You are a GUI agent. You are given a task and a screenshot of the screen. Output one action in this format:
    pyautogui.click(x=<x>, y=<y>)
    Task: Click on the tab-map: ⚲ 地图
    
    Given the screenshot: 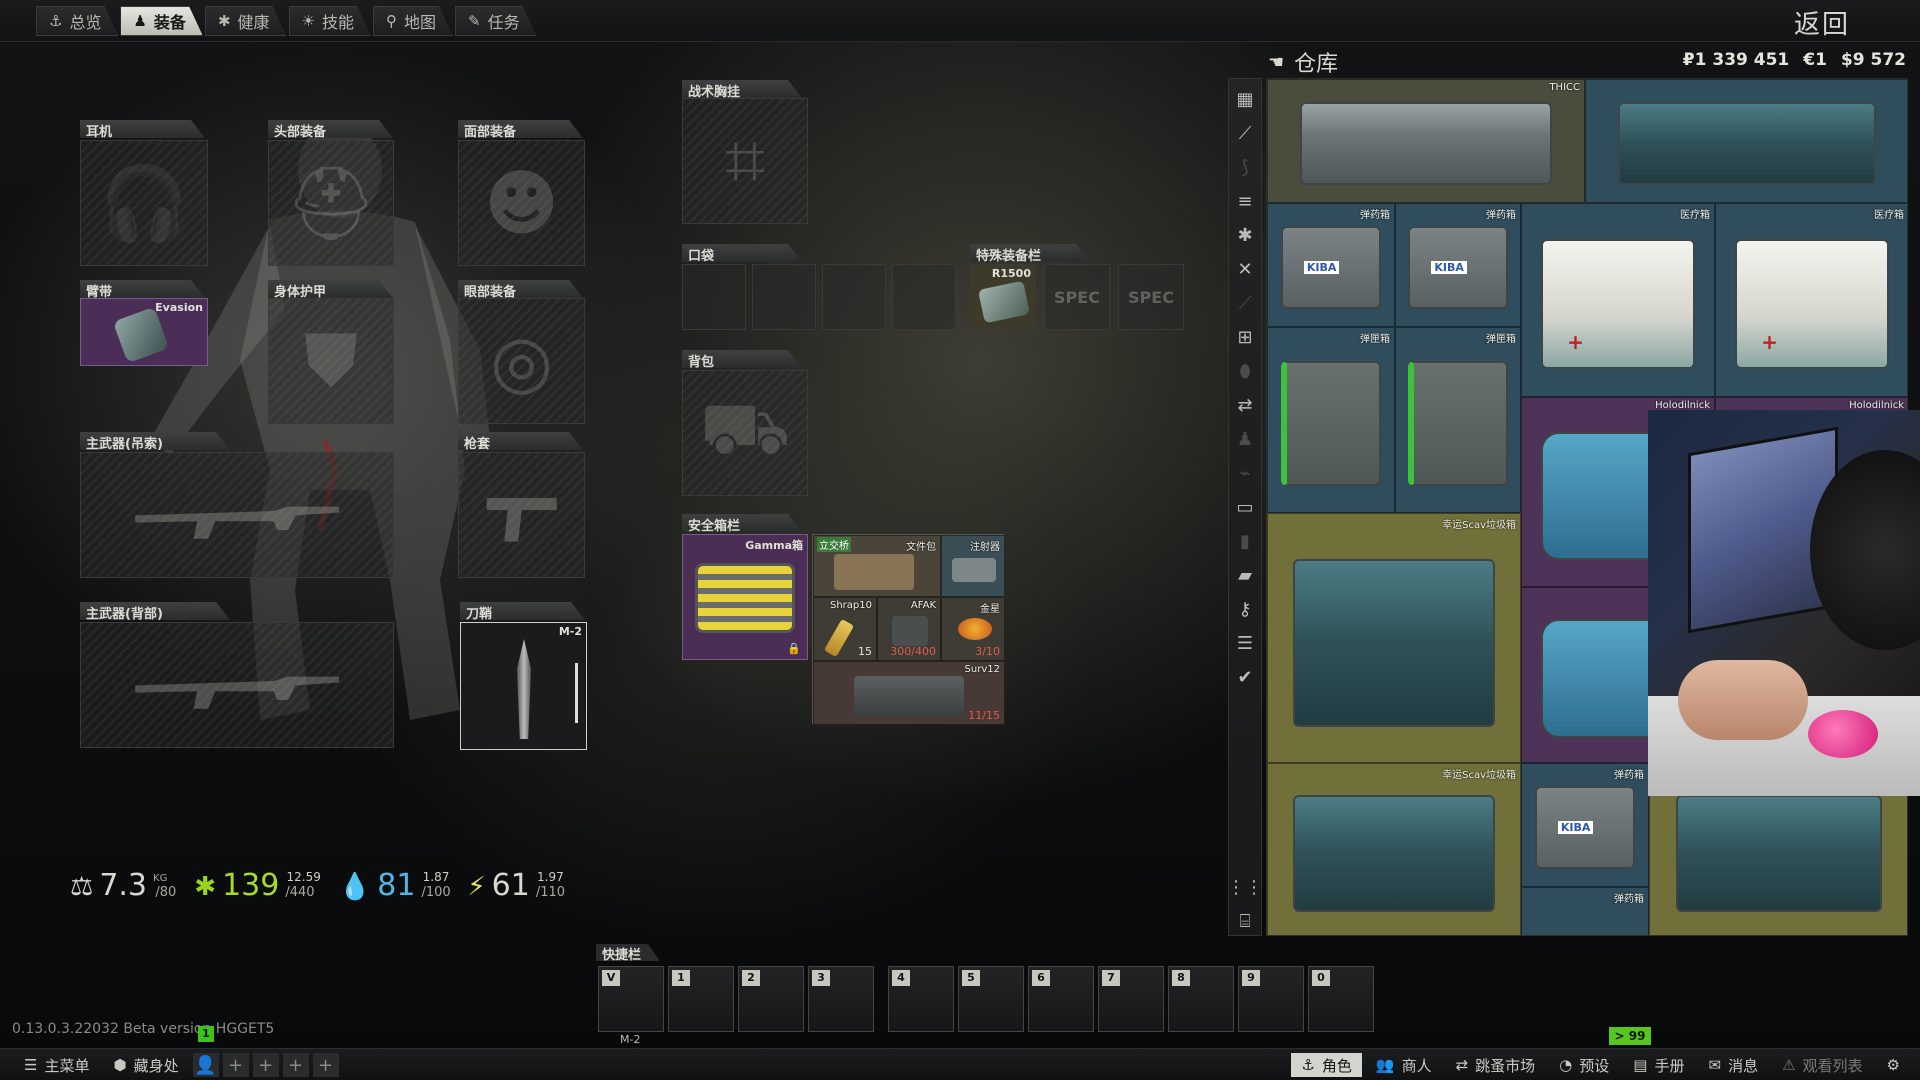 What is the action you would take?
    pyautogui.click(x=413, y=21)
    